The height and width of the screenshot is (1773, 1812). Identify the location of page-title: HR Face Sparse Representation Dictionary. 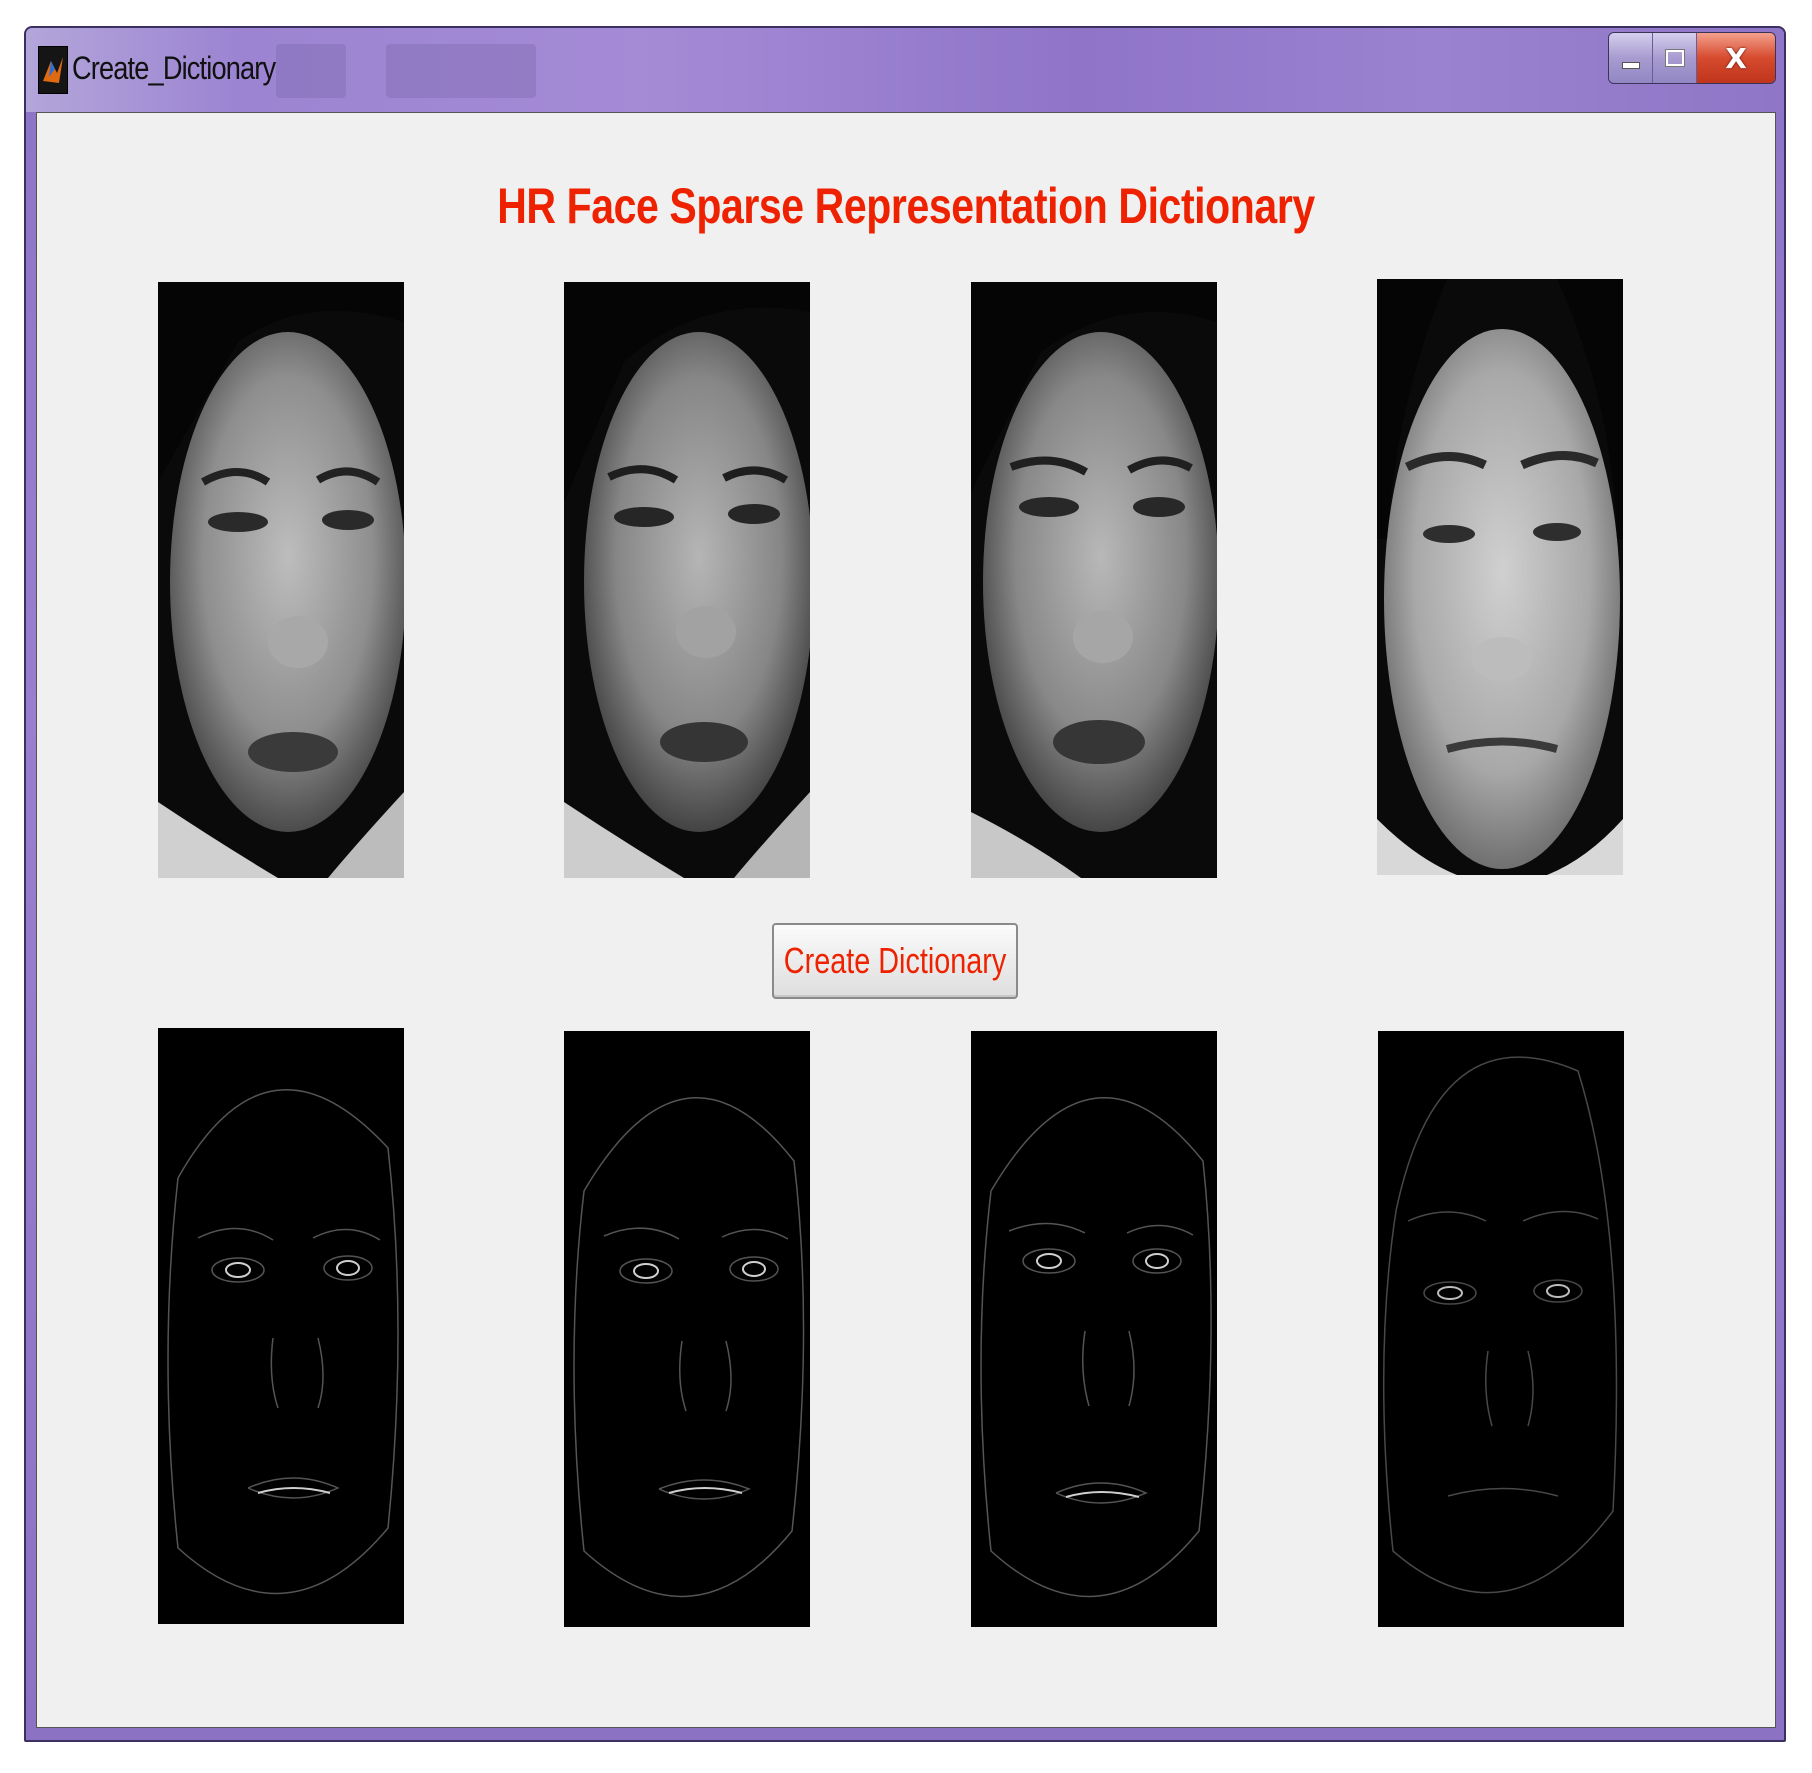
(906, 206).